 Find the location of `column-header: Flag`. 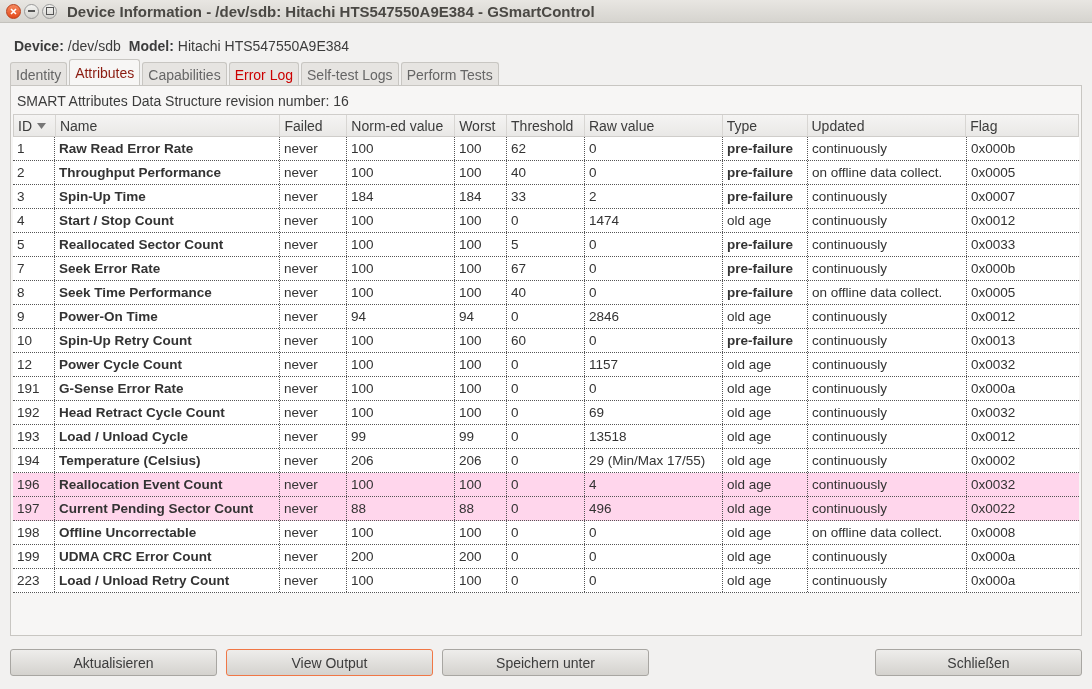

column-header: Flag is located at coordinates (1021, 125).